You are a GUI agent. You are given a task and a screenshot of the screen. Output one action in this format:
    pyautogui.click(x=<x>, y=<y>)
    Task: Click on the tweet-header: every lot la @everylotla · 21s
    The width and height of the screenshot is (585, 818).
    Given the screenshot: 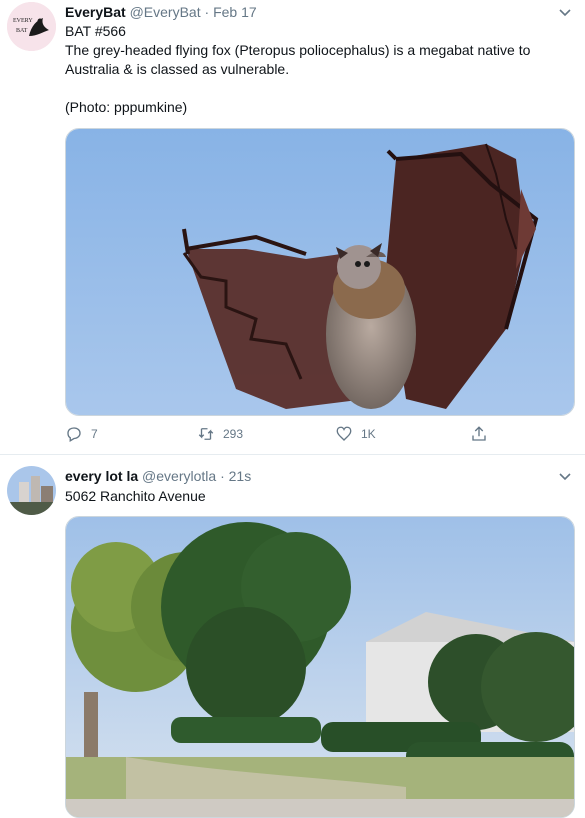 What is the action you would take?
    pyautogui.click(x=158, y=476)
    